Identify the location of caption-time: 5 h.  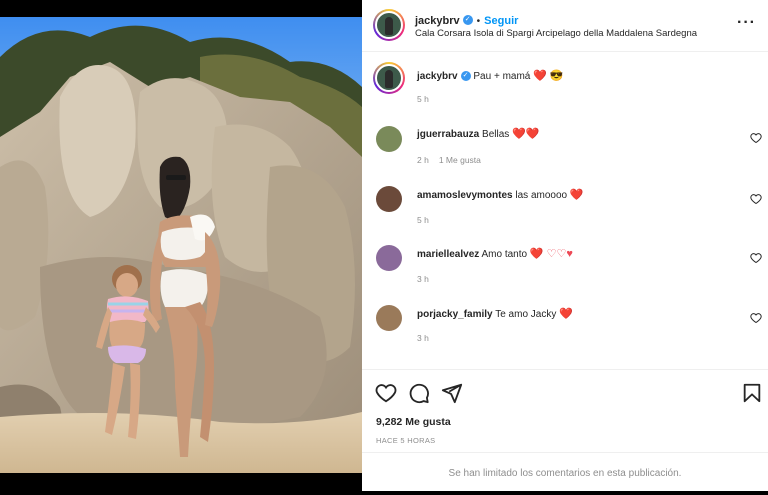
(423, 99).